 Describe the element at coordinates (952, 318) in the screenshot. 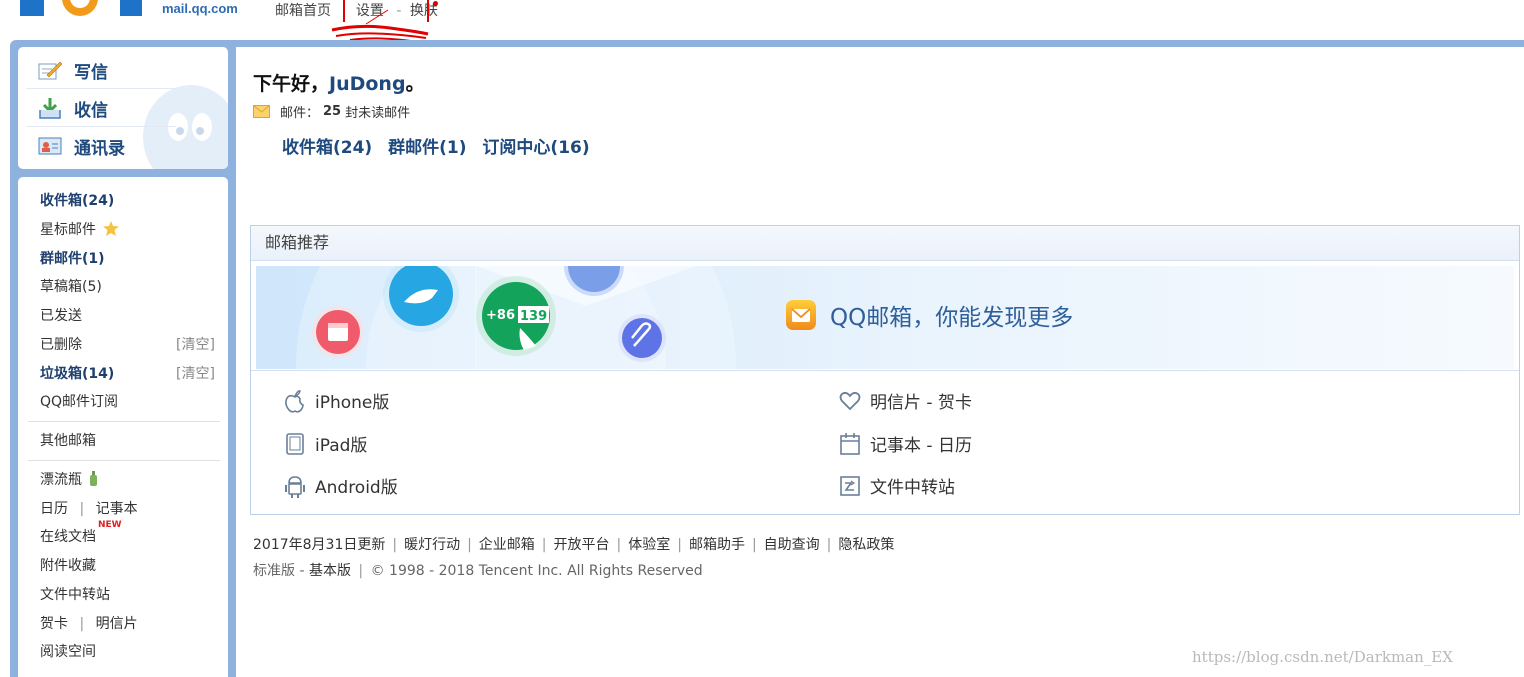

I see `banner-text: QQ邮箱，你能发现更多` at that location.